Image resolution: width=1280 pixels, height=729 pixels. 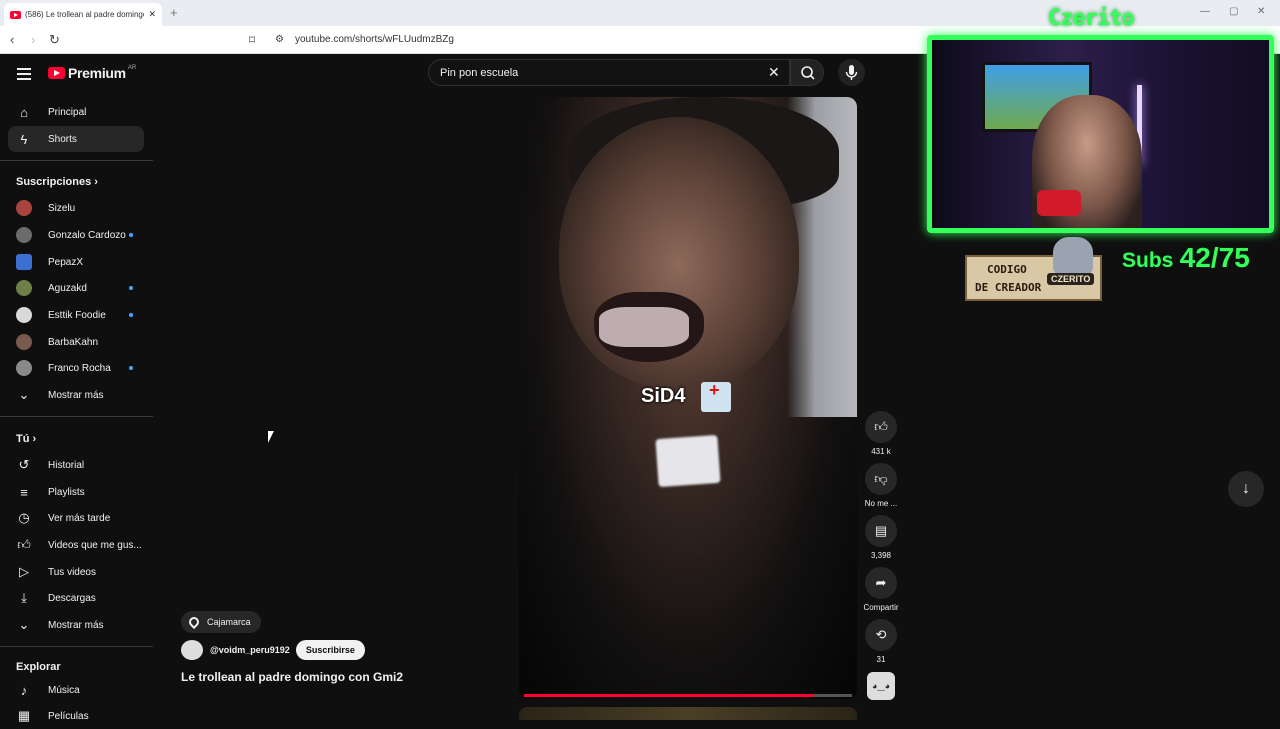 What do you see at coordinates (192, 650) in the screenshot?
I see `channel-avatar` at bounding box center [192, 650].